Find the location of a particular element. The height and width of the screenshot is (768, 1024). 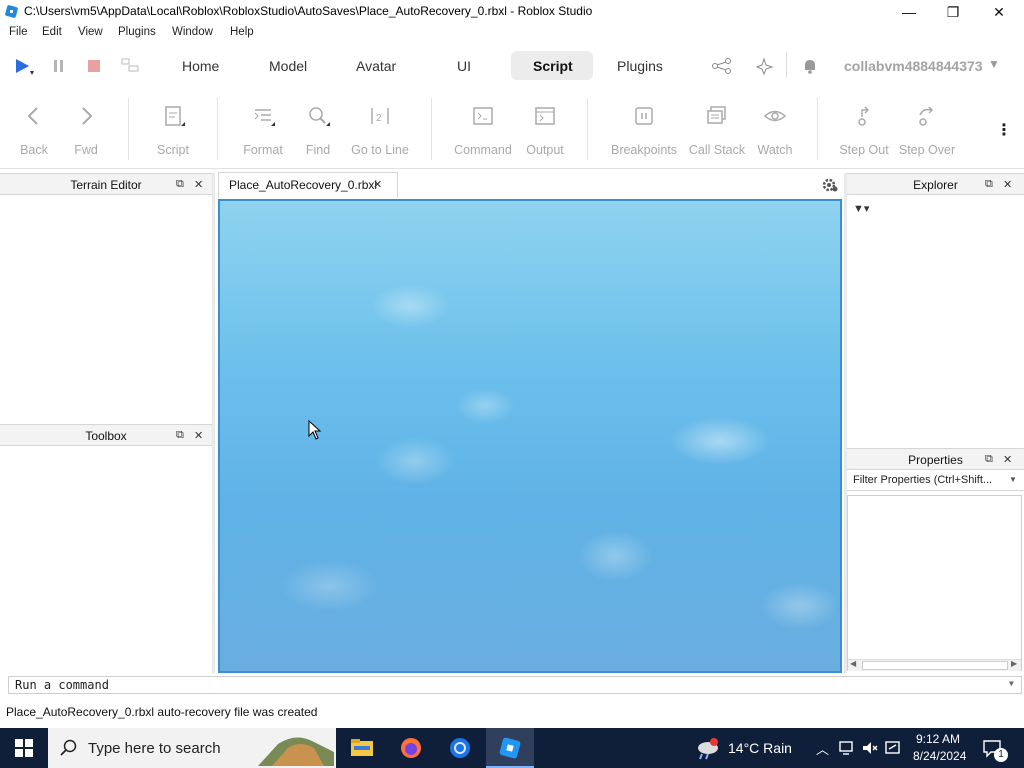

tab-script: Script is located at coordinates (553, 66).